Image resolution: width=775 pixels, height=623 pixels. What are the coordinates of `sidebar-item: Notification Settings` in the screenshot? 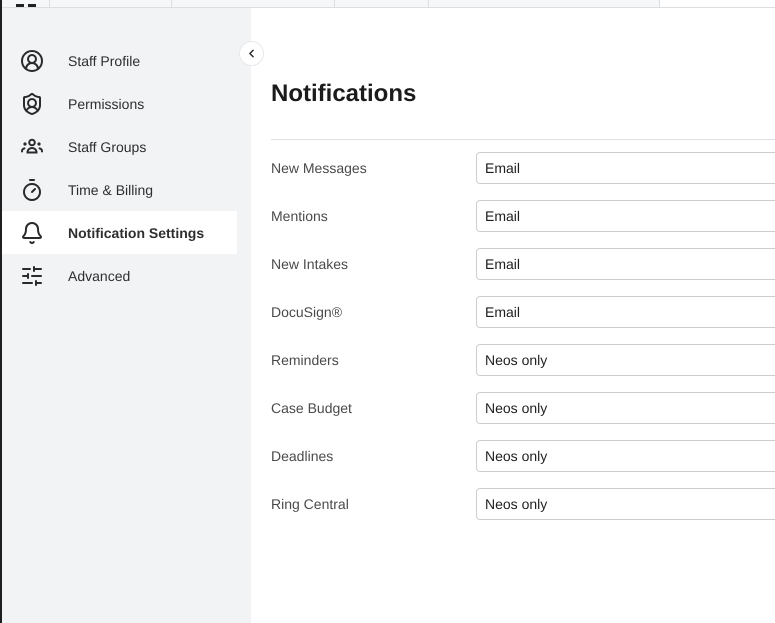 It's located at (119, 232).